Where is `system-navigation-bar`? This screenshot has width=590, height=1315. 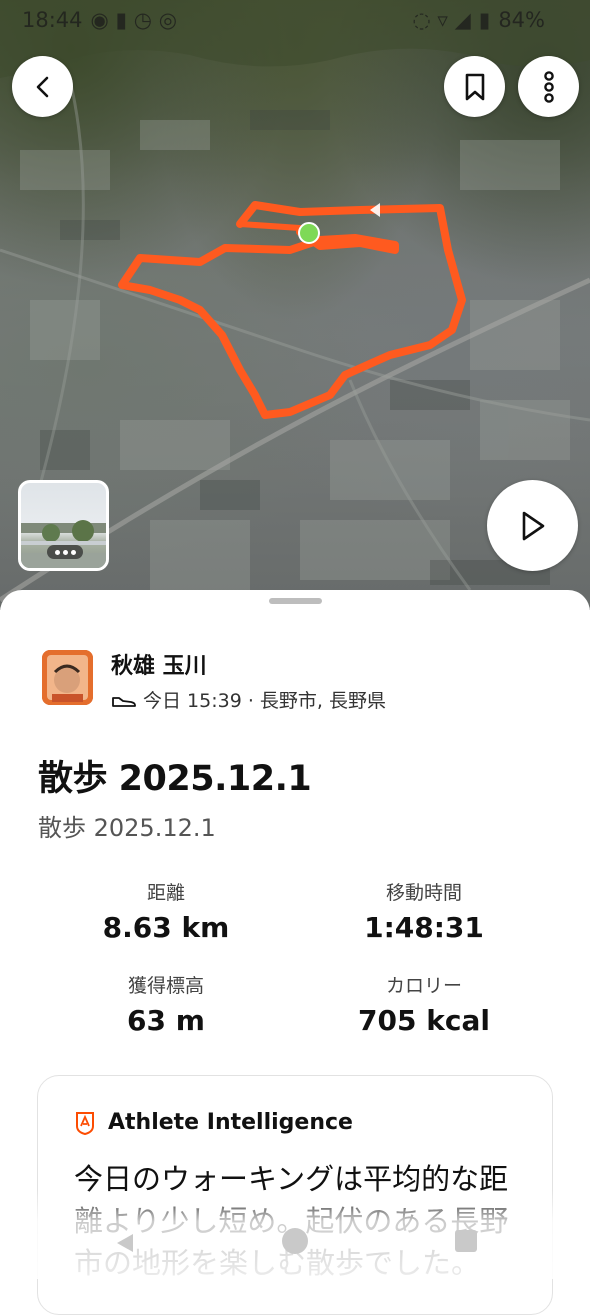
system-navigation-bar is located at coordinates (295, 1241).